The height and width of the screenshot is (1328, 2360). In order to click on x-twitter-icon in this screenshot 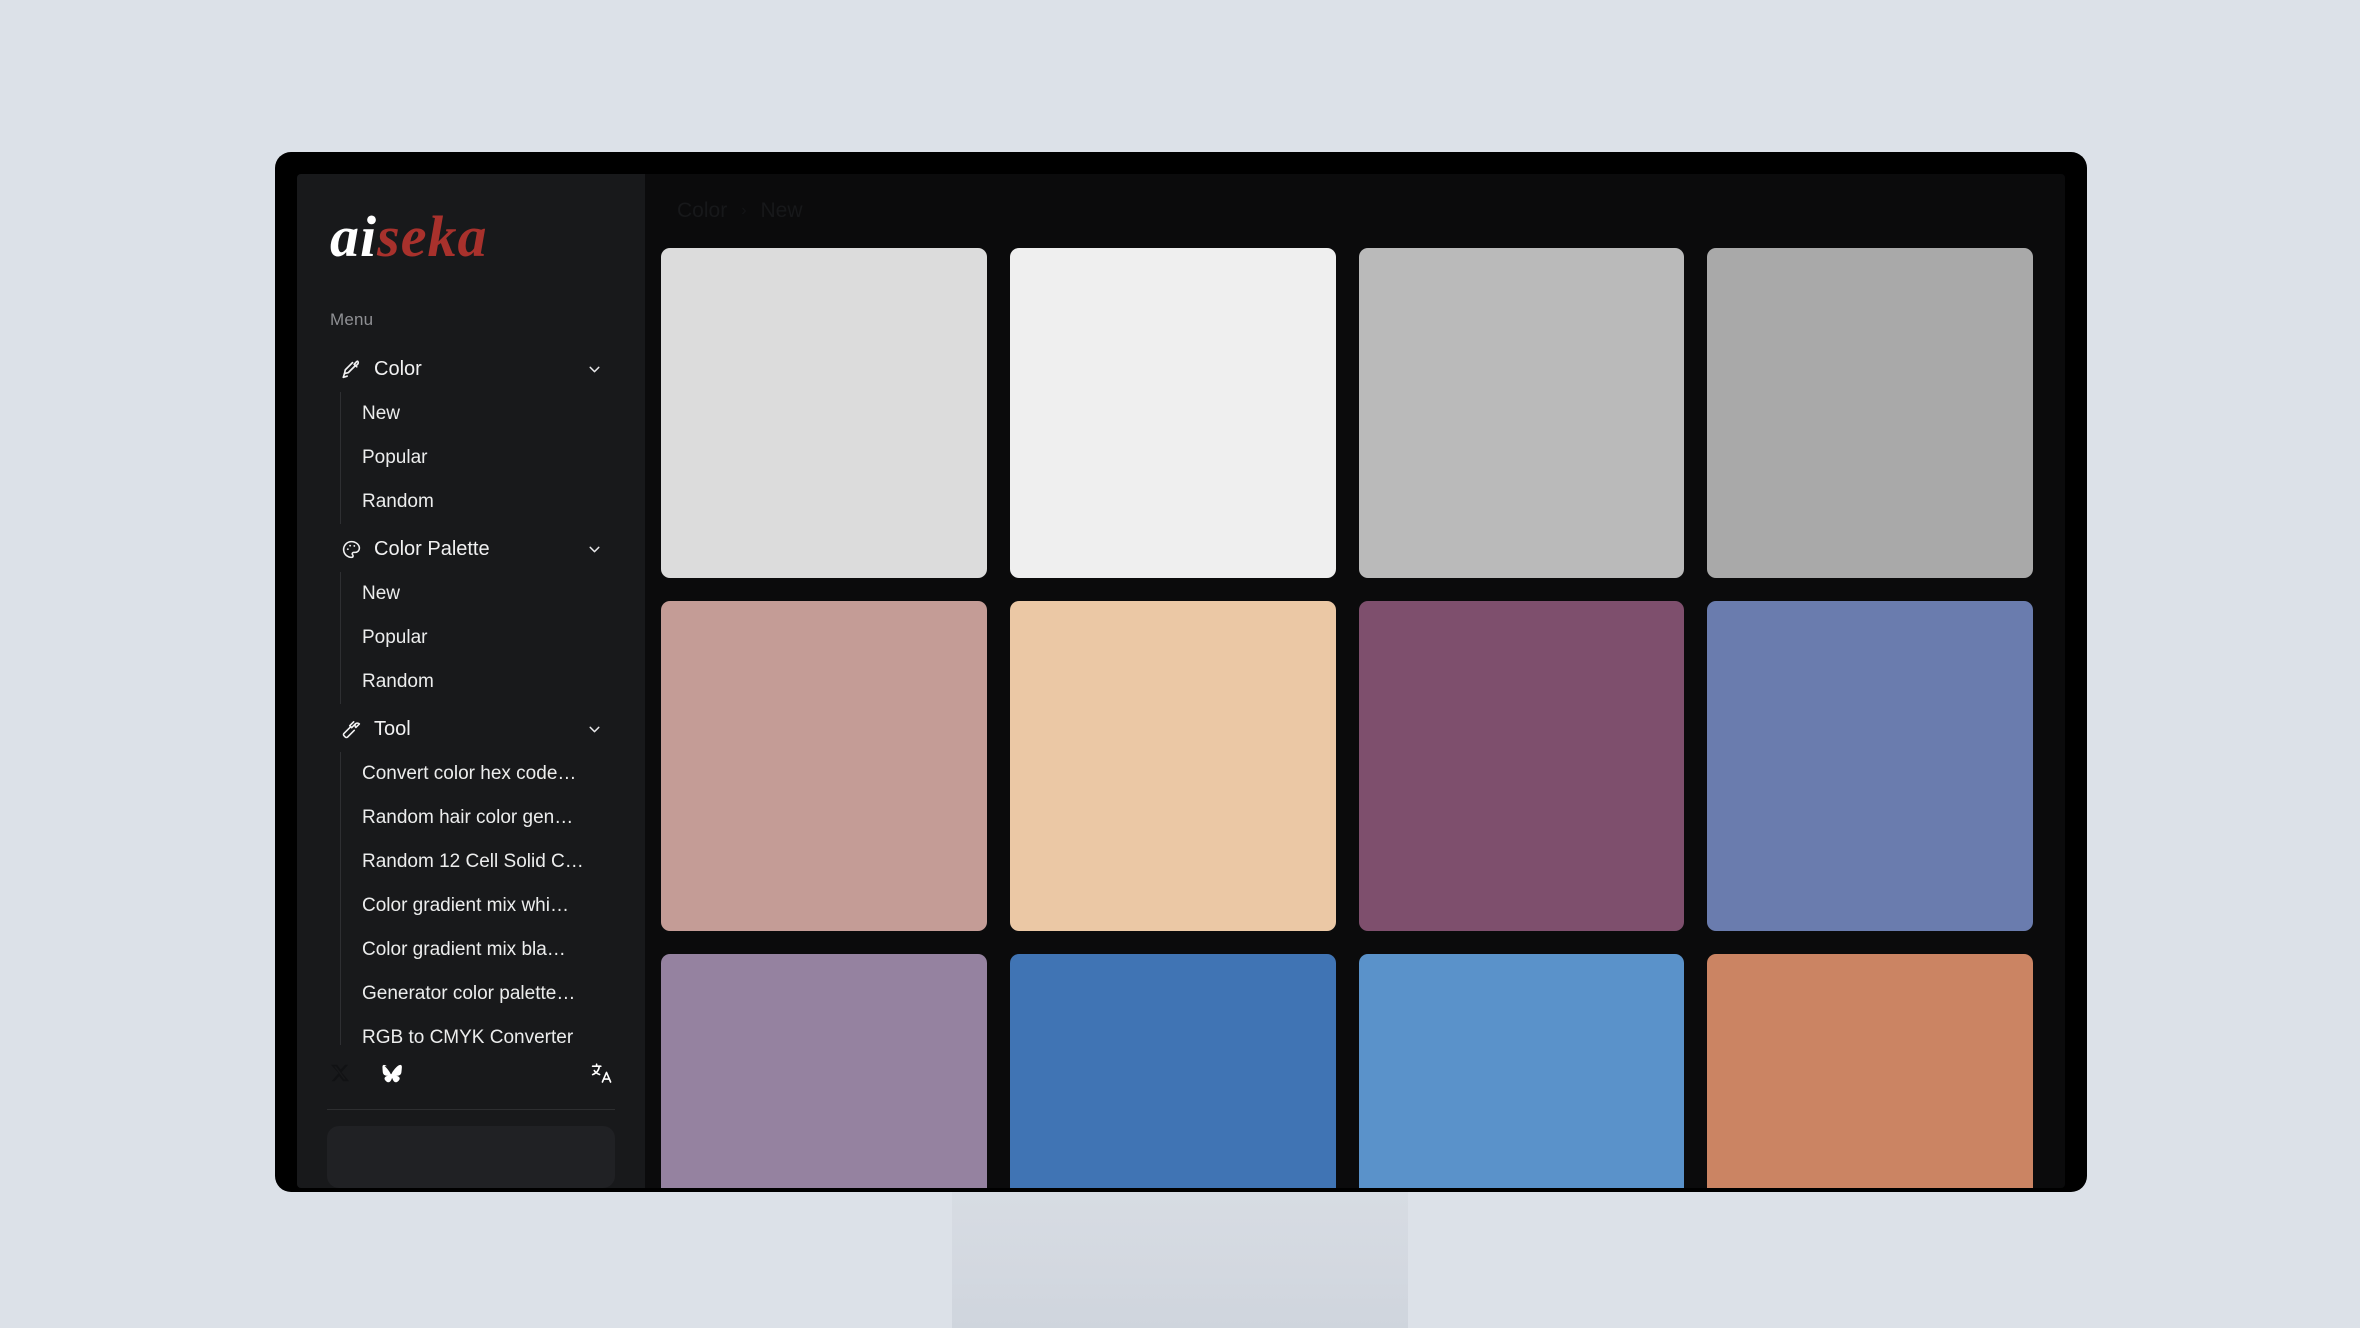, I will do `click(340, 1073)`.